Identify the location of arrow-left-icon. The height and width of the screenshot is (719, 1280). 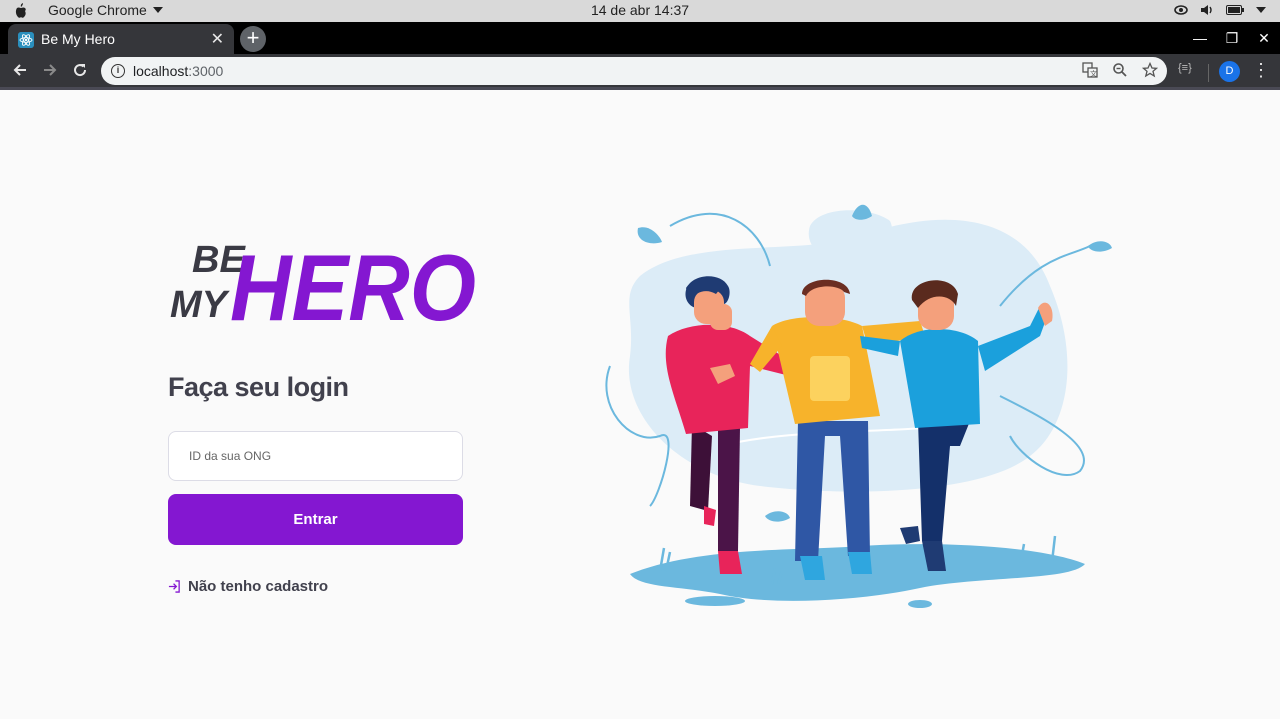
(20, 72).